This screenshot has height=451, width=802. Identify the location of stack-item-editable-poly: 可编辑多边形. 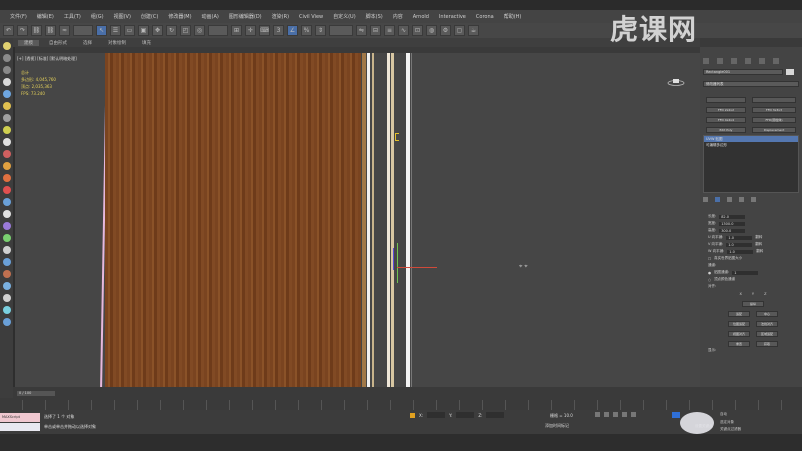
(751, 145).